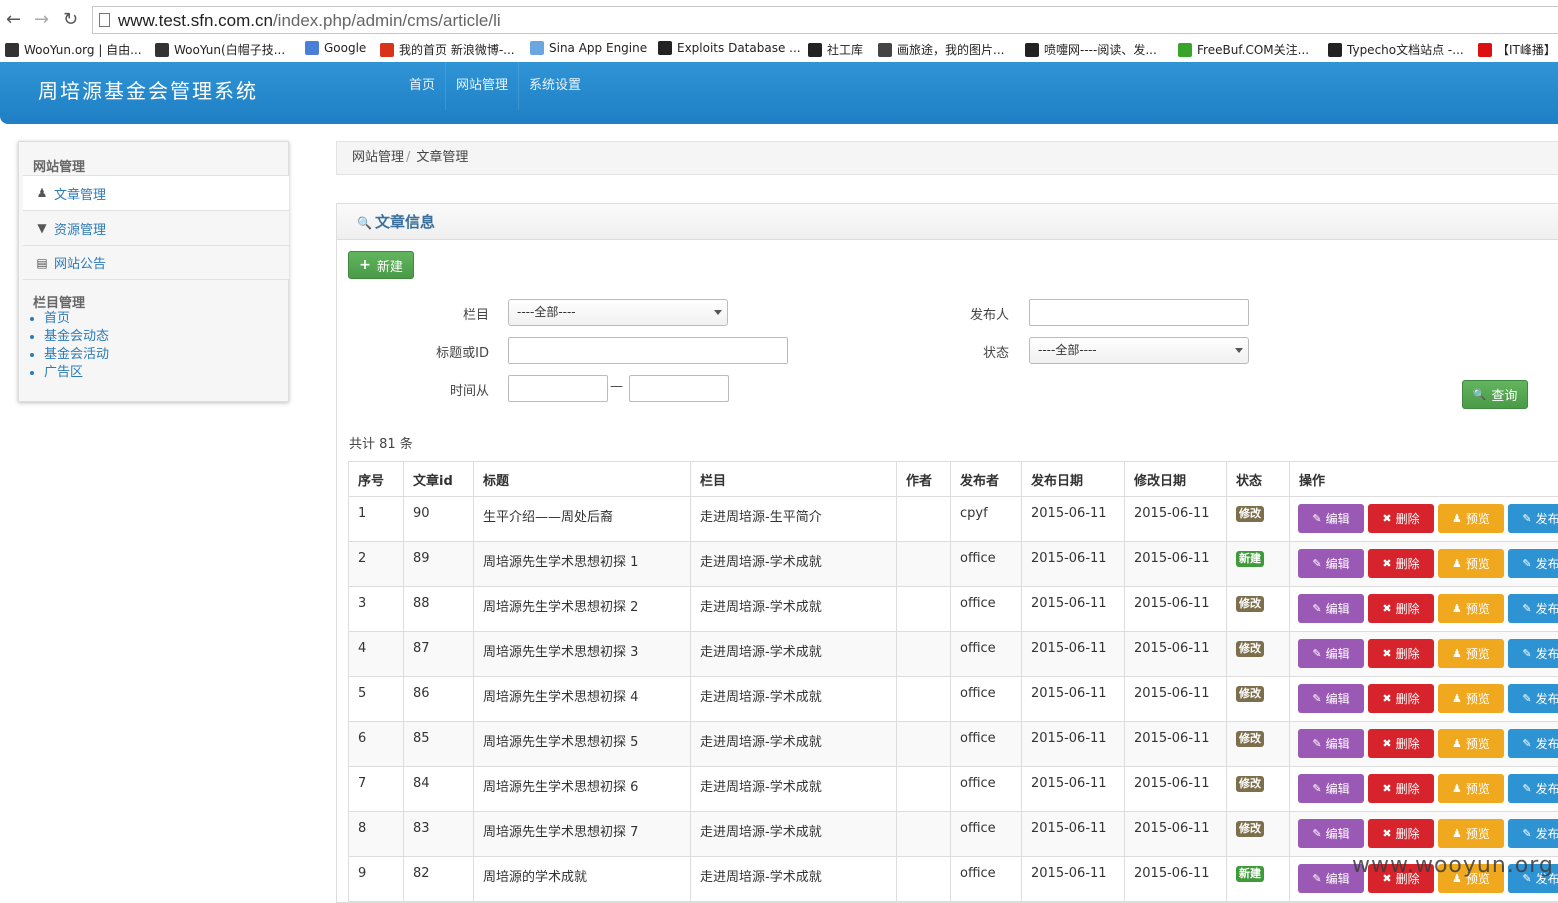  I want to click on trash-icon: ✖, so click(1386, 698).